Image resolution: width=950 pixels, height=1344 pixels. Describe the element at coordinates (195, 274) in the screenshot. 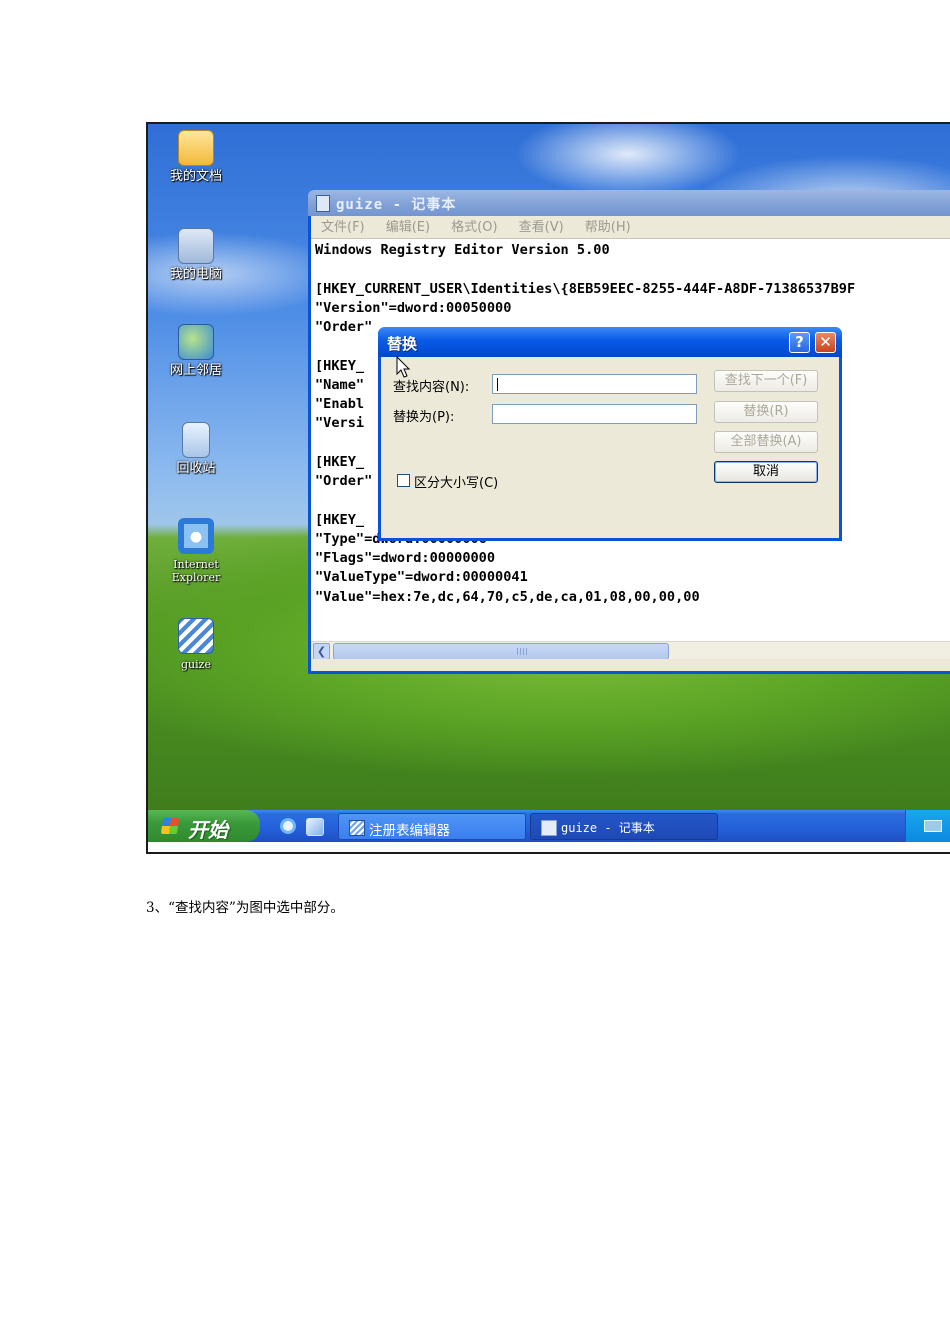

I see `desktop-icon-label: 我的电脑` at that location.